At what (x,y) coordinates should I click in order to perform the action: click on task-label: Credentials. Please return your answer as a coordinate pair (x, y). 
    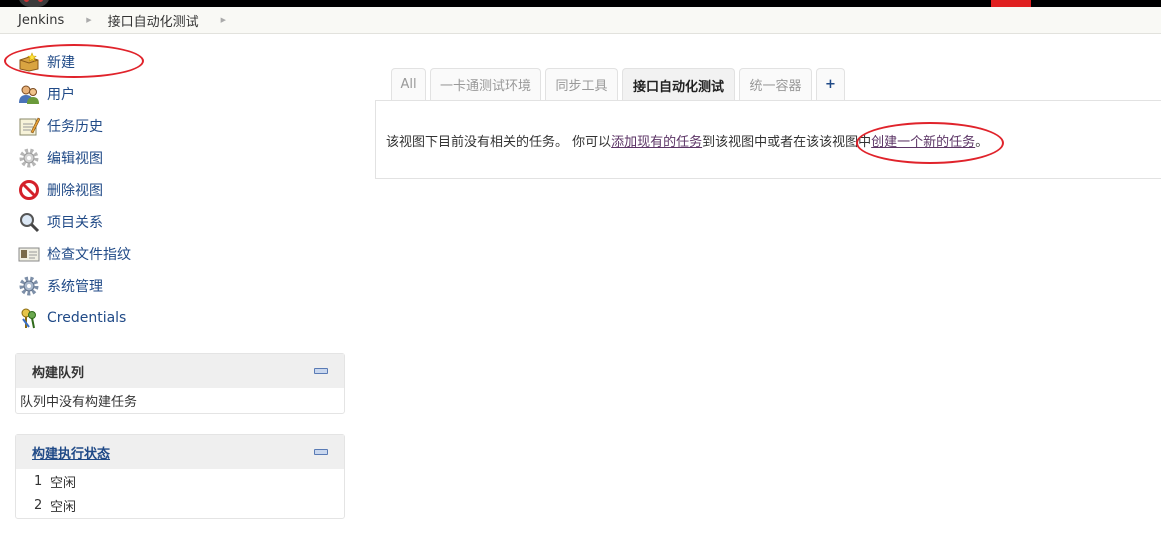
    Looking at the image, I should click on (87, 318).